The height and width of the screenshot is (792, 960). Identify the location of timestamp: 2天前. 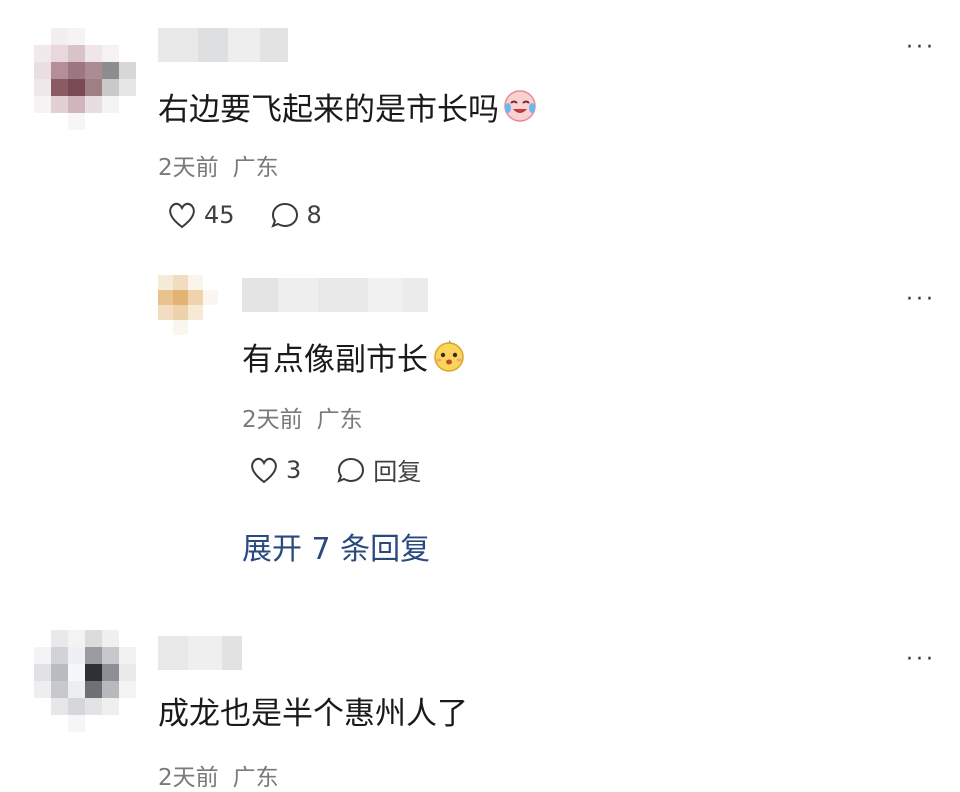
(188, 778).